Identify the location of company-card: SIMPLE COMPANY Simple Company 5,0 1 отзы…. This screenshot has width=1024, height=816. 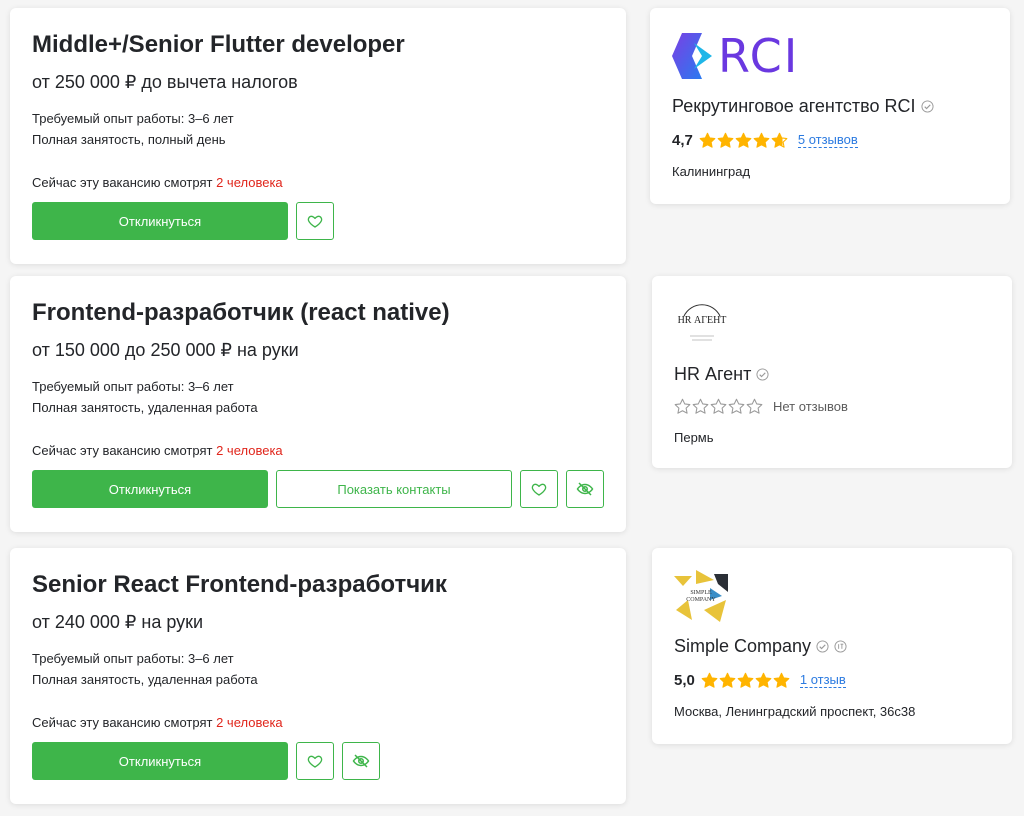
(832, 646).